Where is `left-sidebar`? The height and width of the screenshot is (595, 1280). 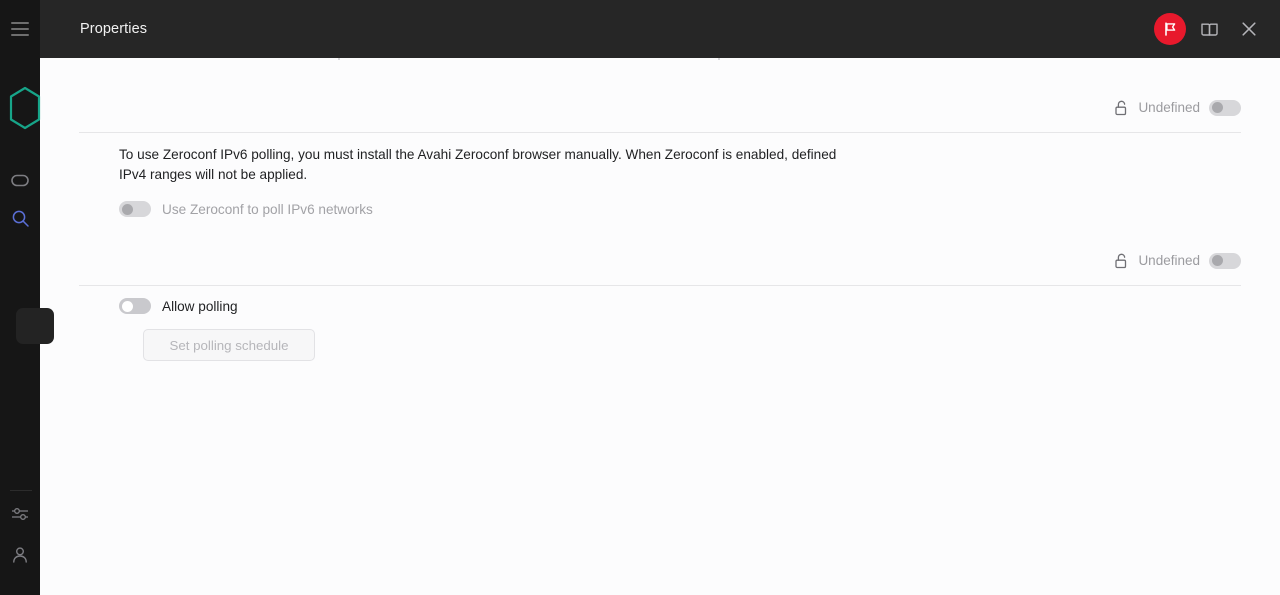 left-sidebar is located at coordinates (27, 297).